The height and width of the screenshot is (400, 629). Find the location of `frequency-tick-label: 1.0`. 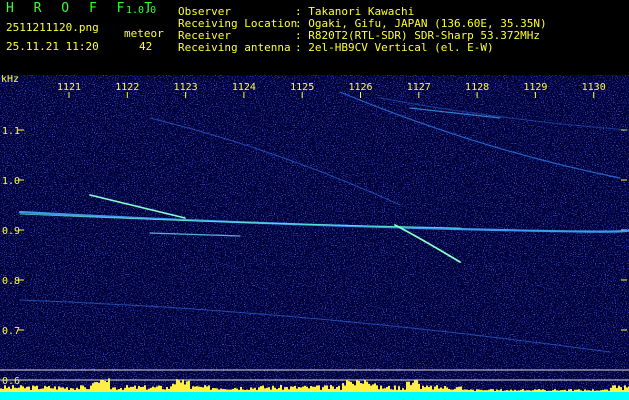

frequency-tick-label: 1.0 is located at coordinates (11, 181).